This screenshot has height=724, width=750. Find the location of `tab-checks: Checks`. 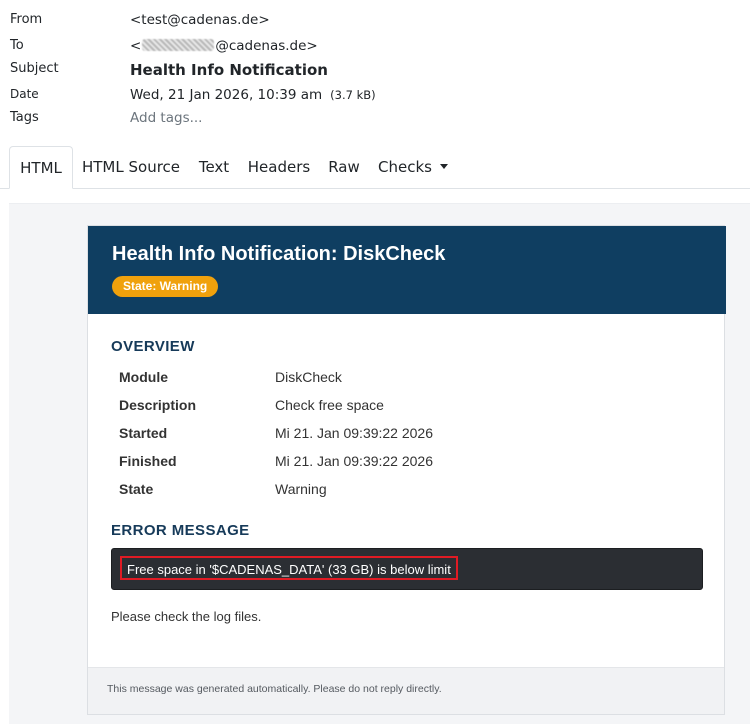

tab-checks: Checks is located at coordinates (413, 166).